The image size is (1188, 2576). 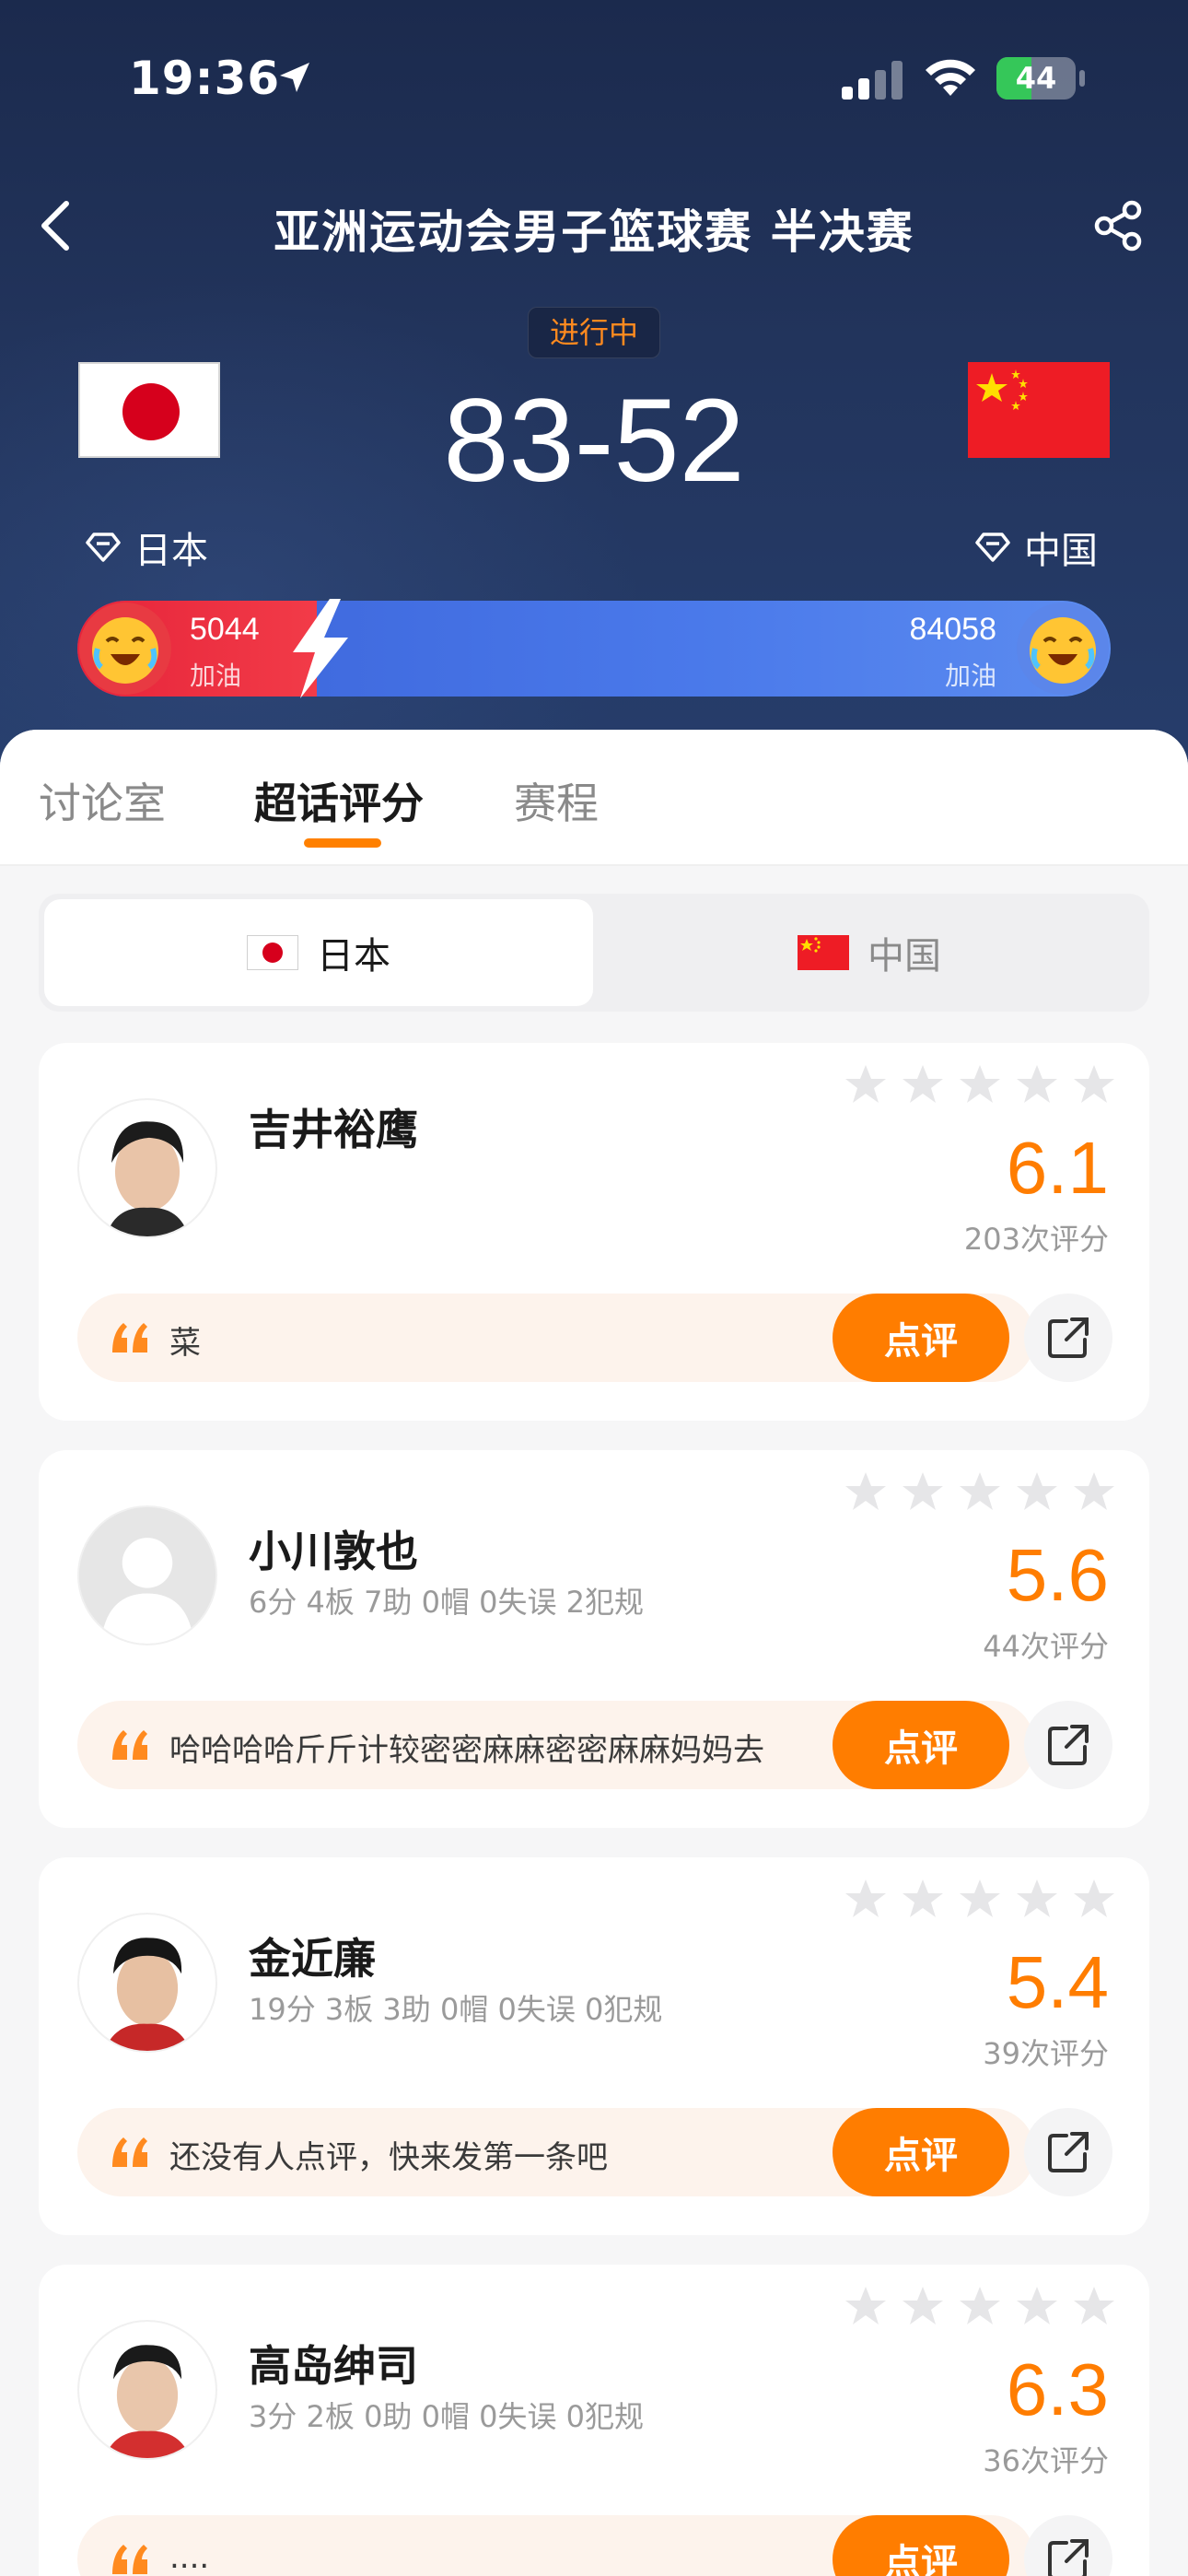 I want to click on team-left: 日本, so click(x=146, y=547).